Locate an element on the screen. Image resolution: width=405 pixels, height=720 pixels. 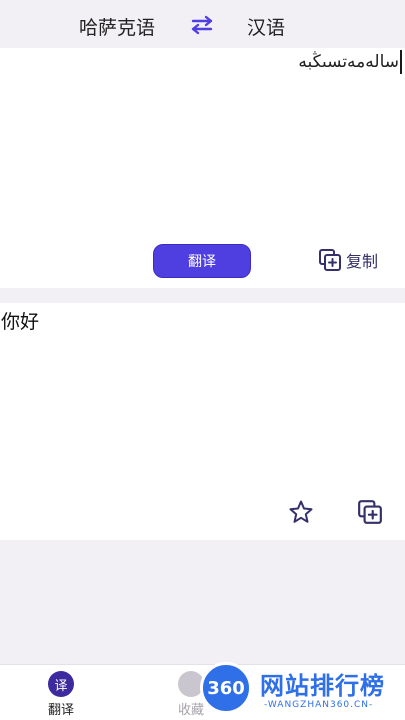
language-header: 哈萨克语 汉语 is located at coordinates (202, 24).